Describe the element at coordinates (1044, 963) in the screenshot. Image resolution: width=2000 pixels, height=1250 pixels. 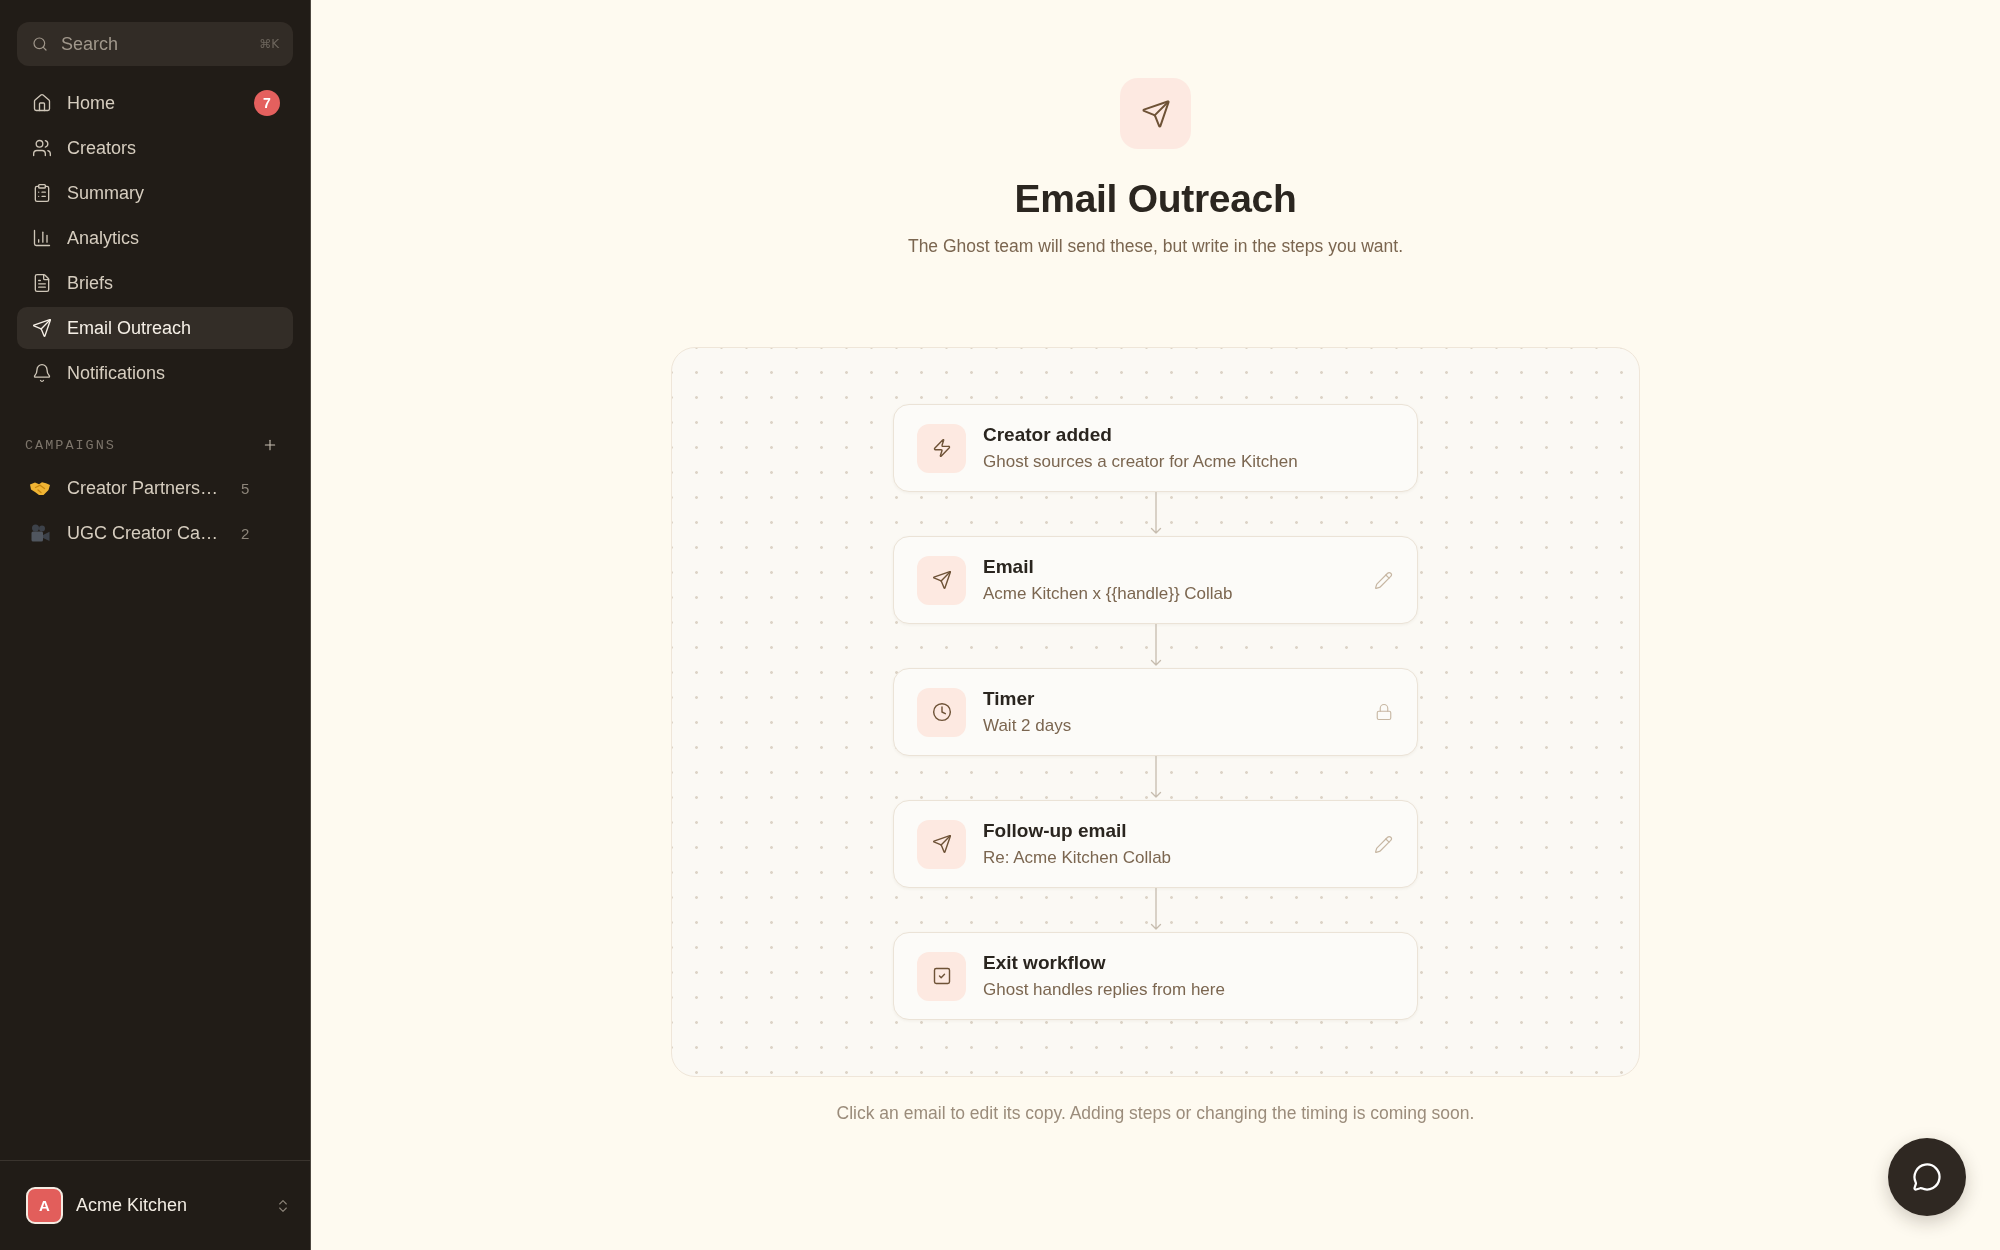
I see `step-title: Exit workflow` at that location.